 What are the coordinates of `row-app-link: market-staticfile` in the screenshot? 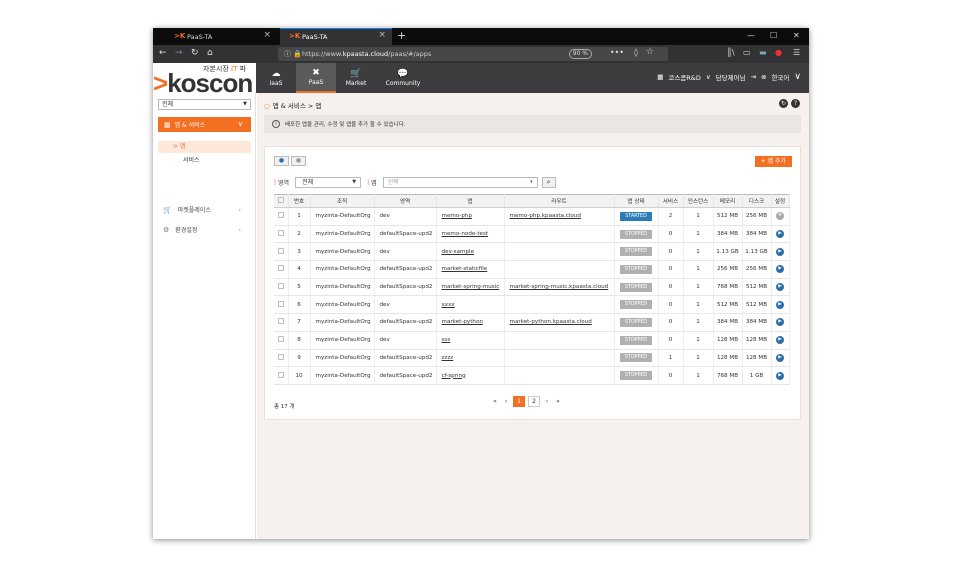 It's located at (470, 269).